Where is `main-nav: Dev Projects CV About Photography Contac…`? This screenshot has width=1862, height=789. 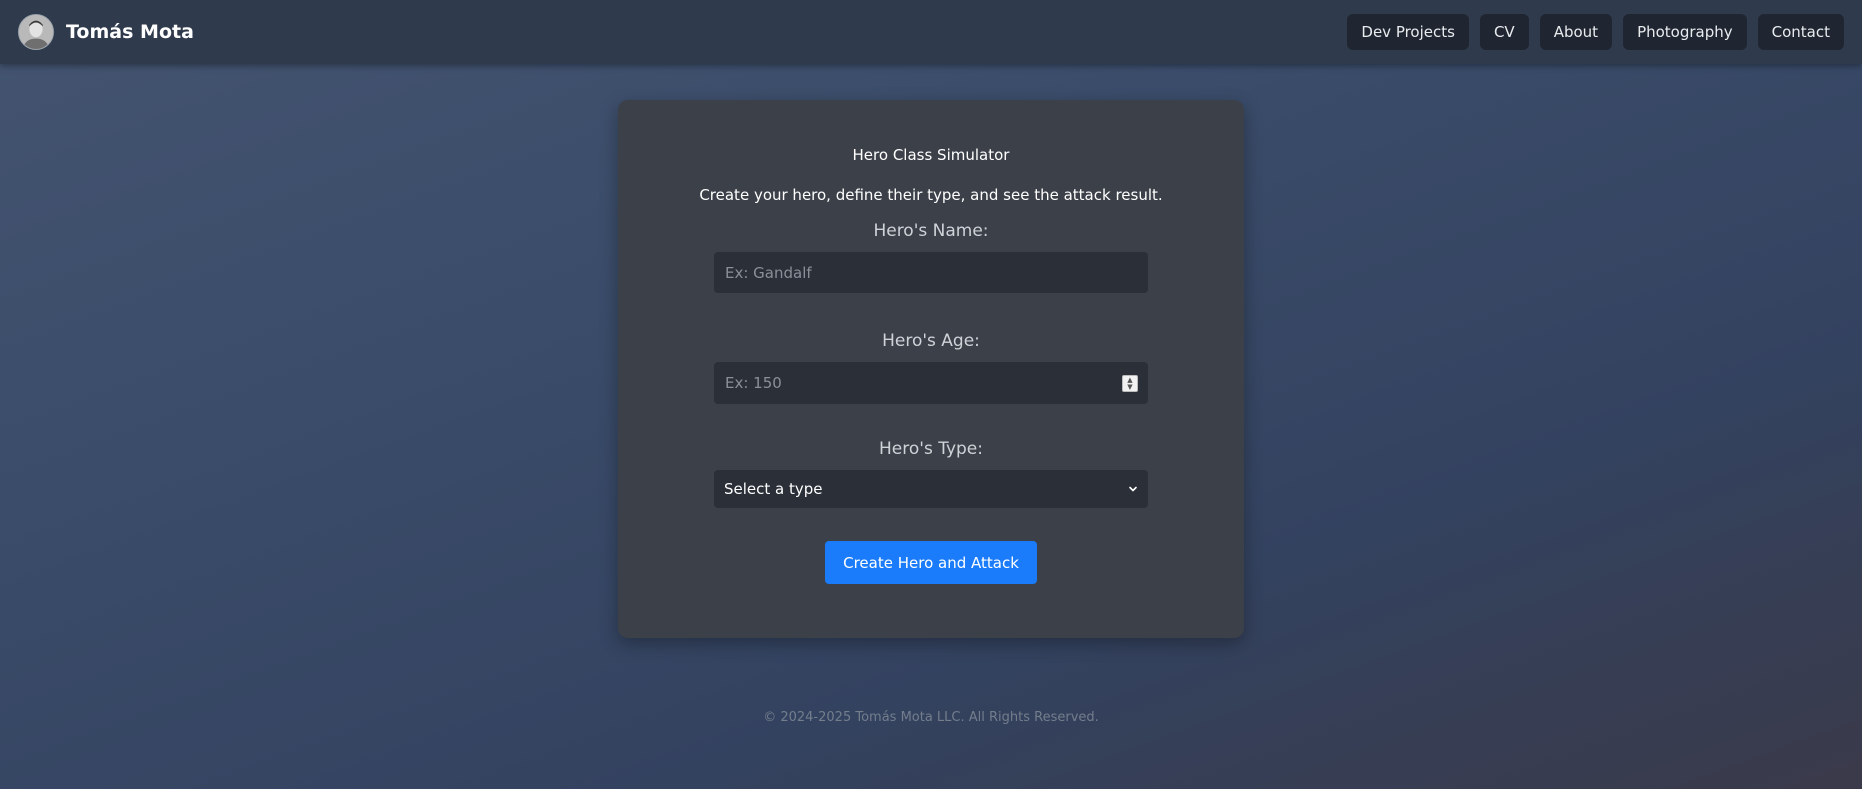 main-nav: Dev Projects CV About Photography Contac… is located at coordinates (1595, 32).